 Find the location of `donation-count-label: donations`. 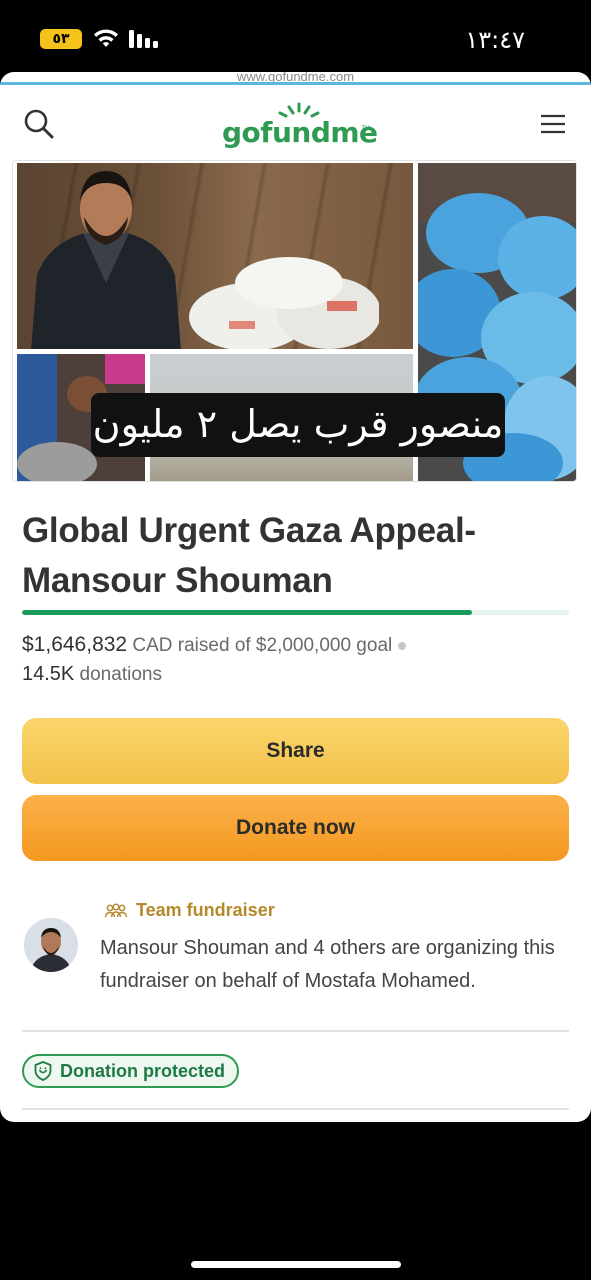

donation-count-label: donations is located at coordinates (120, 674).